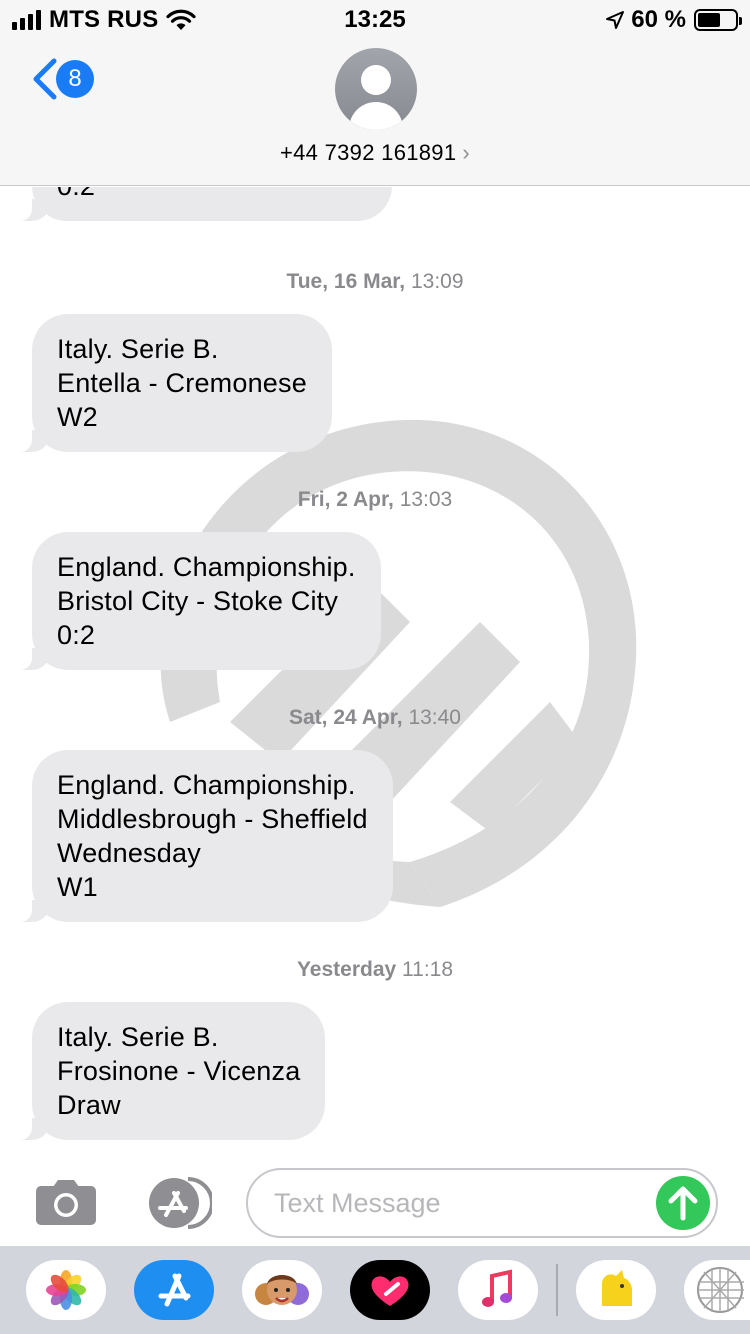 This screenshot has height=1334, width=750. I want to click on timestamp: Fri, 2 Apr, 13:03, so click(375, 500).